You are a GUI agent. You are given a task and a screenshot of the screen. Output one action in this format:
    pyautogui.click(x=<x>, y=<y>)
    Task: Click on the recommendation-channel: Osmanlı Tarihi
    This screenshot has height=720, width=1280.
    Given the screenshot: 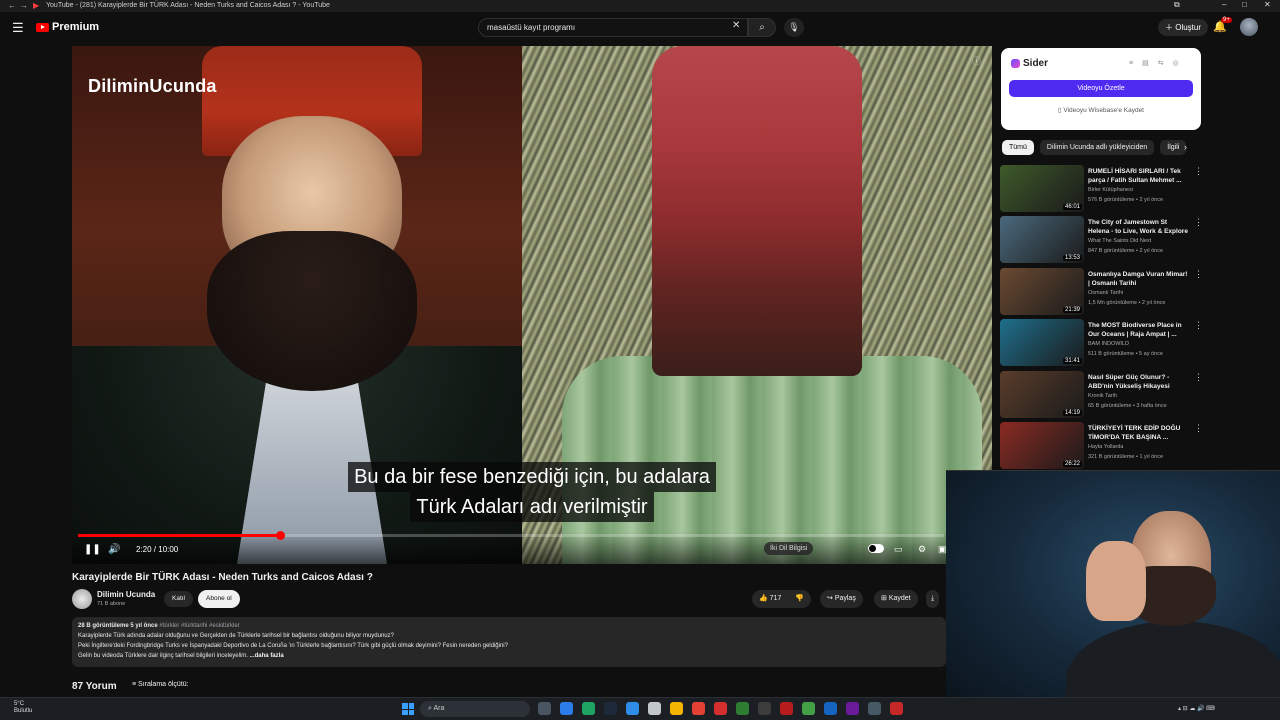 What is the action you would take?
    pyautogui.click(x=1105, y=293)
    